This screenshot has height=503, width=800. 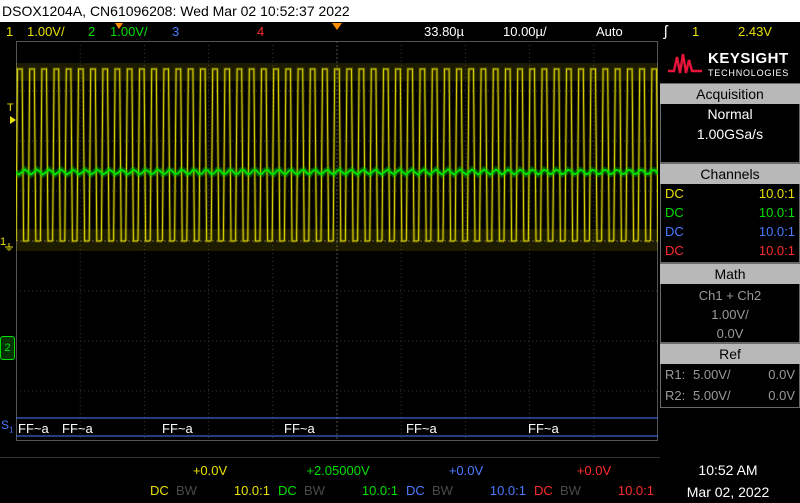 What do you see at coordinates (337, 26) in the screenshot?
I see `trigger-position-icon` at bounding box center [337, 26].